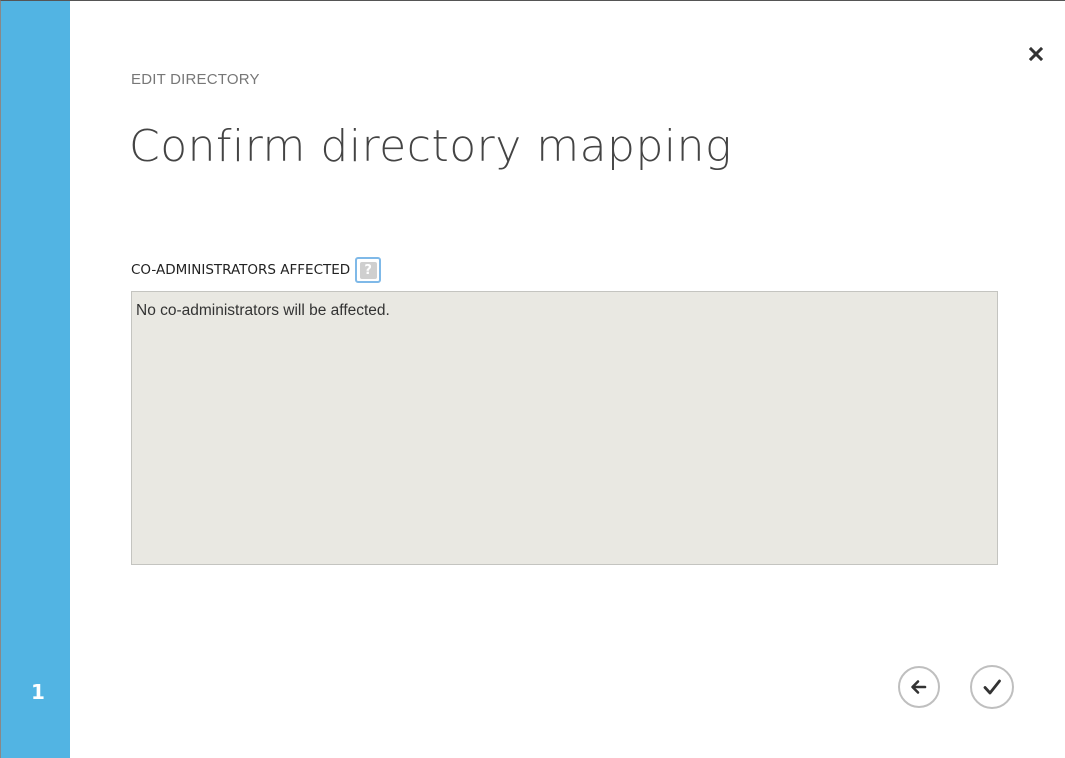 The width and height of the screenshot is (1065, 758). I want to click on help-icon: ?, so click(368, 270).